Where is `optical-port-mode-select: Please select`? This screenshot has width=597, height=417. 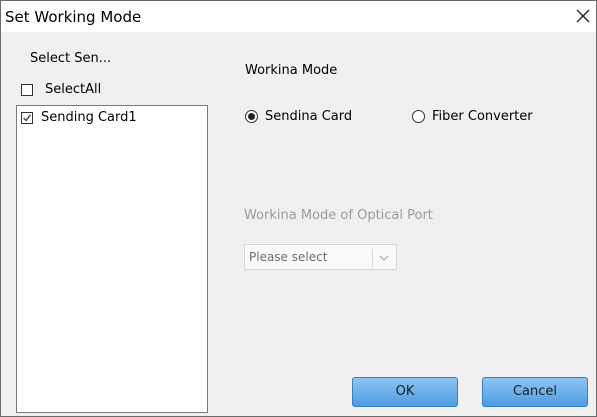
optical-port-mode-select: Please select is located at coordinates (320, 257).